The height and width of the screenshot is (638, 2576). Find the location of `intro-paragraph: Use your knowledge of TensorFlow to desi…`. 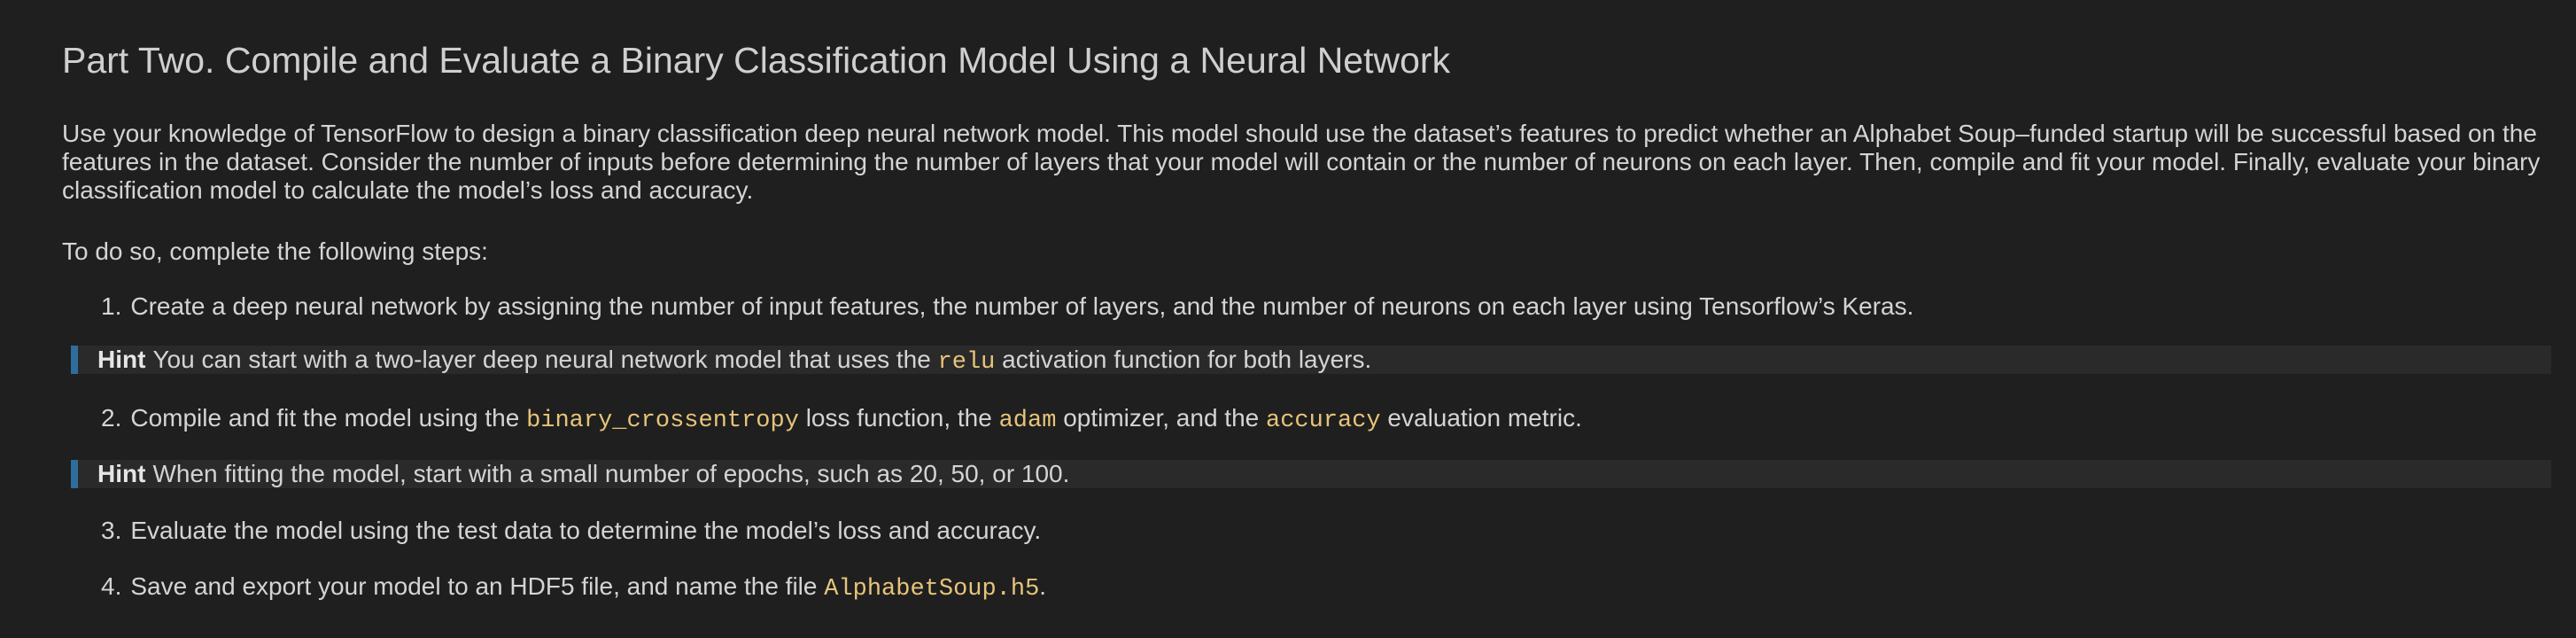

intro-paragraph: Use your knowledge of TensorFlow to desi… is located at coordinates (1301, 162).